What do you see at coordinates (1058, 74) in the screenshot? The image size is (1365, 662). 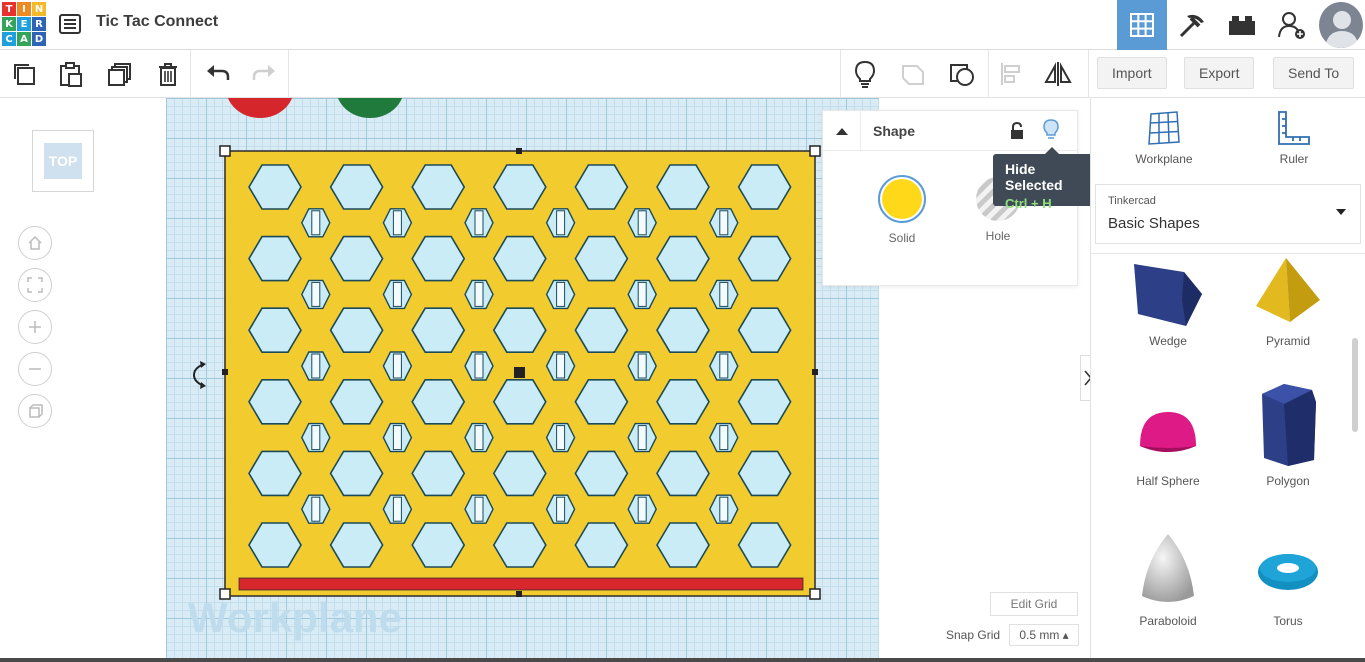 I see `mirror-icon` at bounding box center [1058, 74].